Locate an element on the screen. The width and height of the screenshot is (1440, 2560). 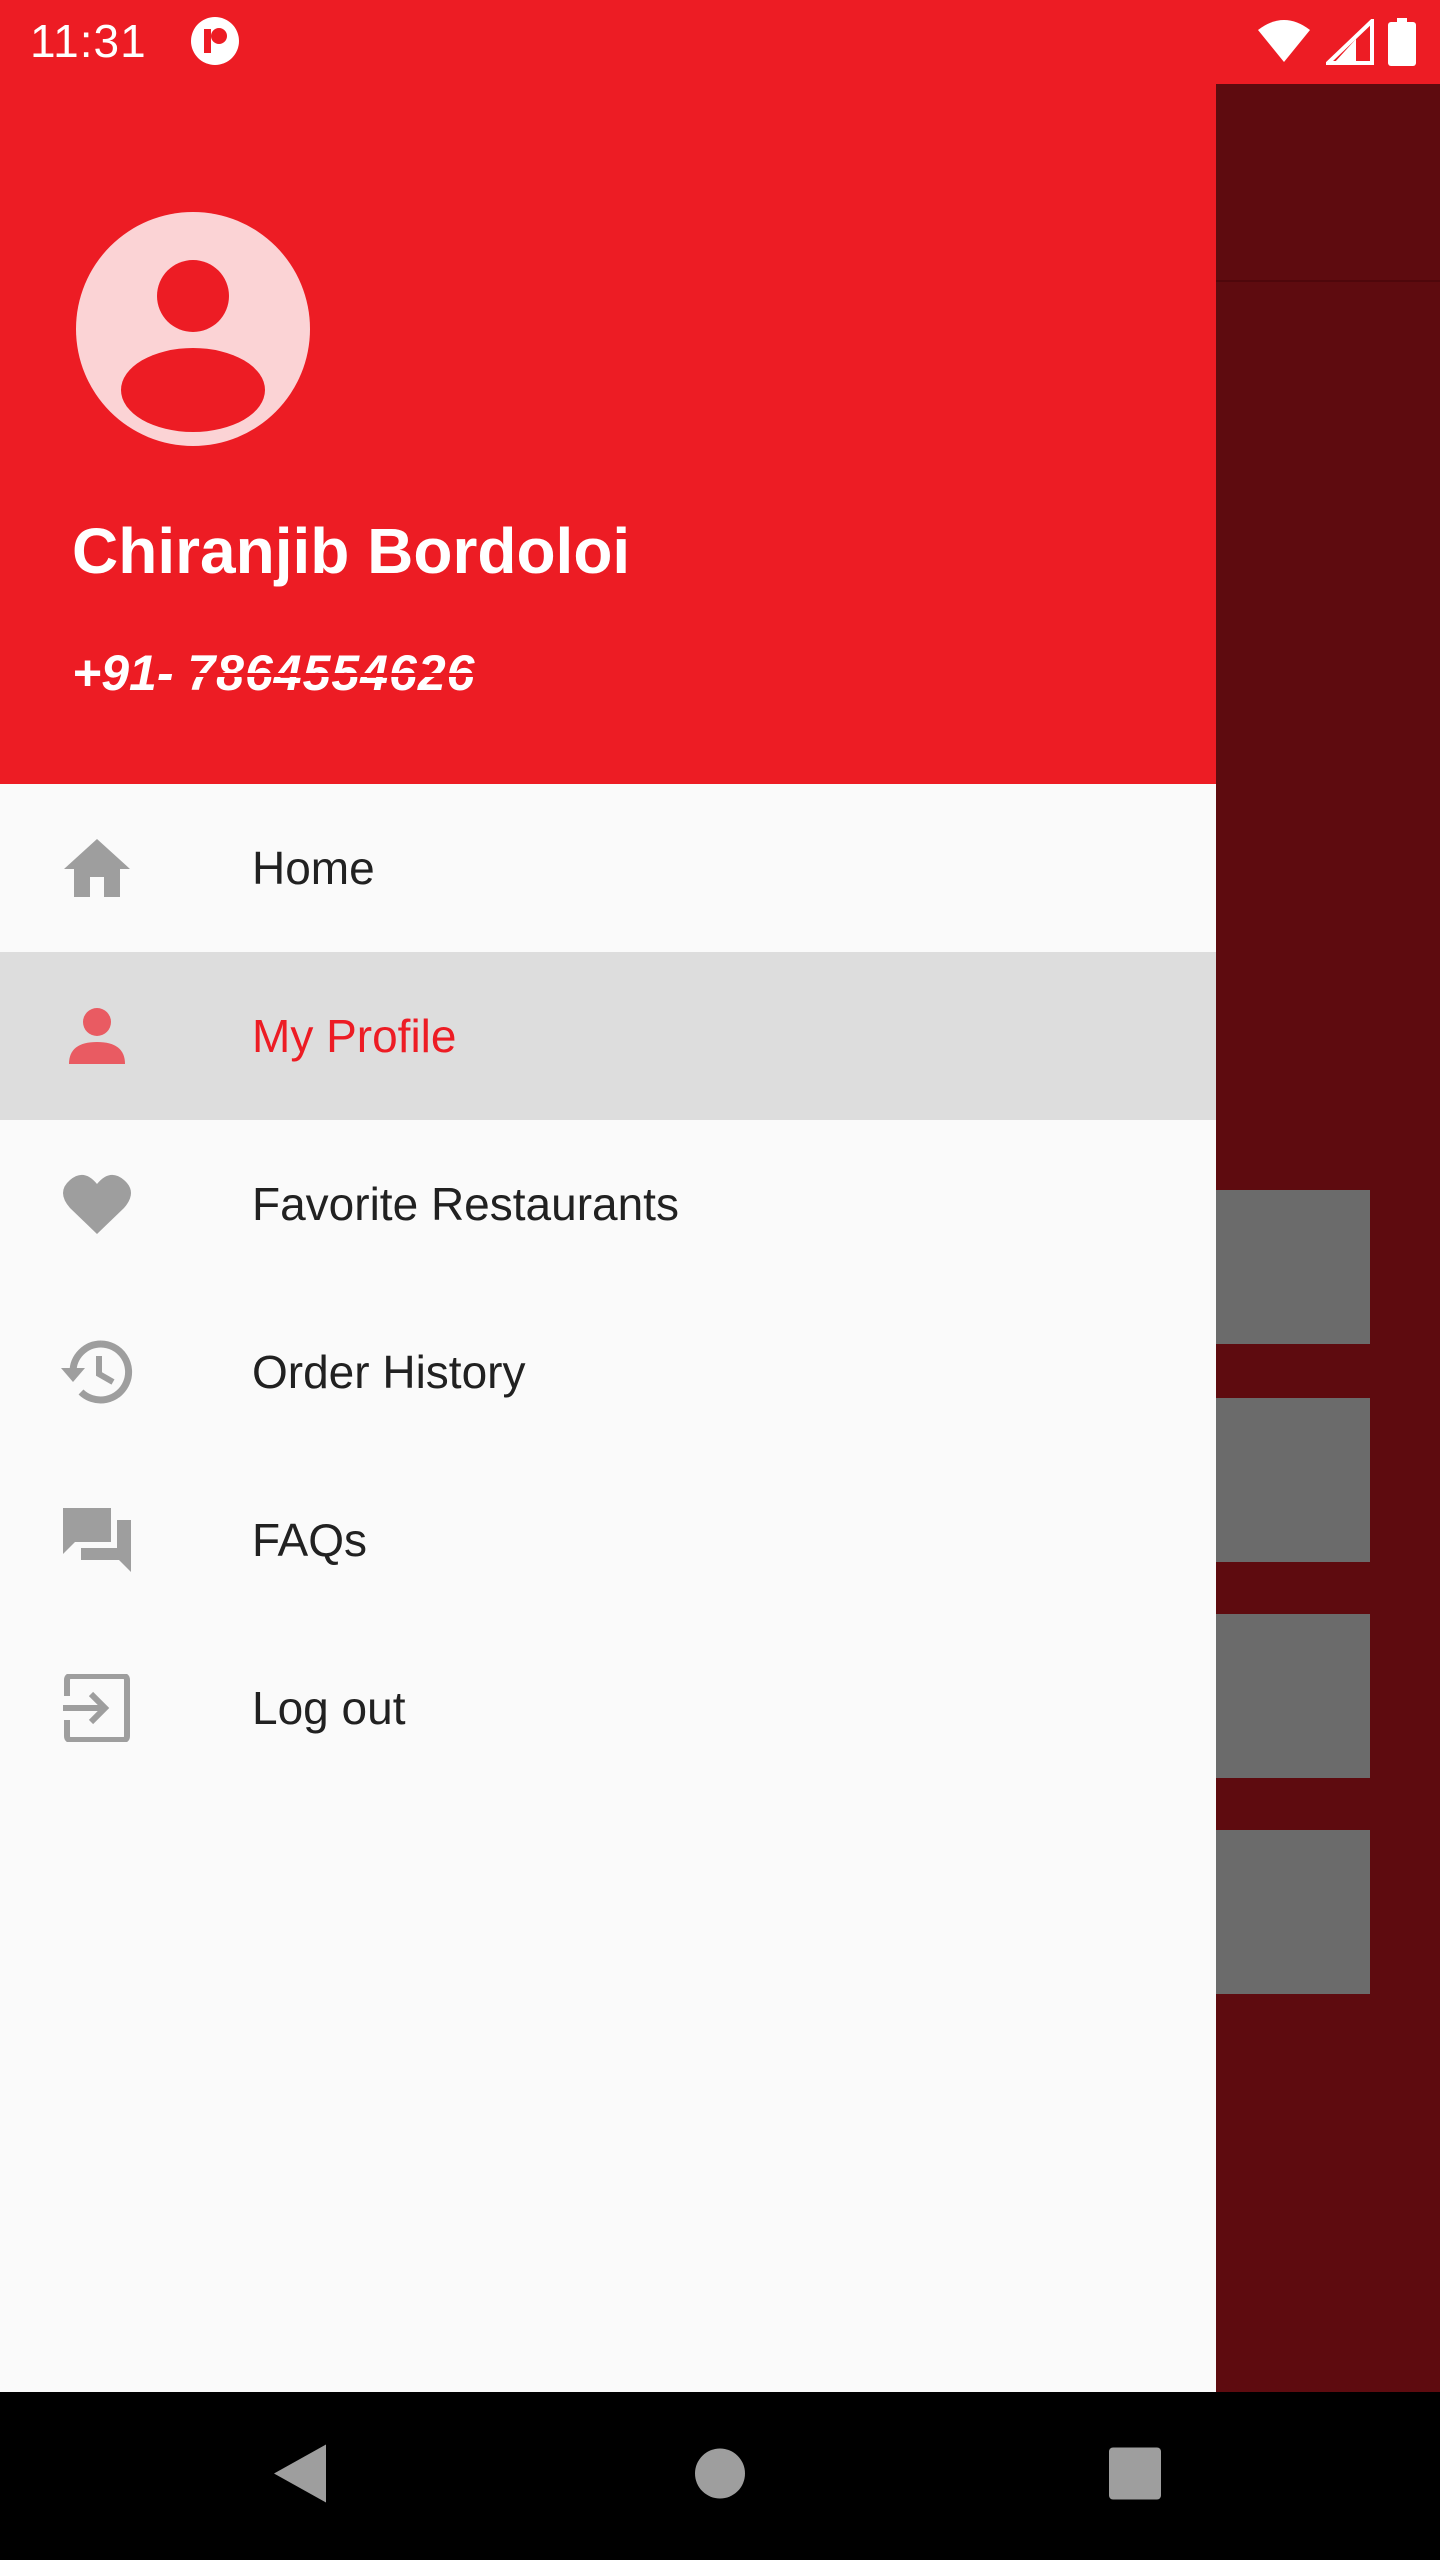
menu-item-my-profile: My Profile is located at coordinates (608, 1036).